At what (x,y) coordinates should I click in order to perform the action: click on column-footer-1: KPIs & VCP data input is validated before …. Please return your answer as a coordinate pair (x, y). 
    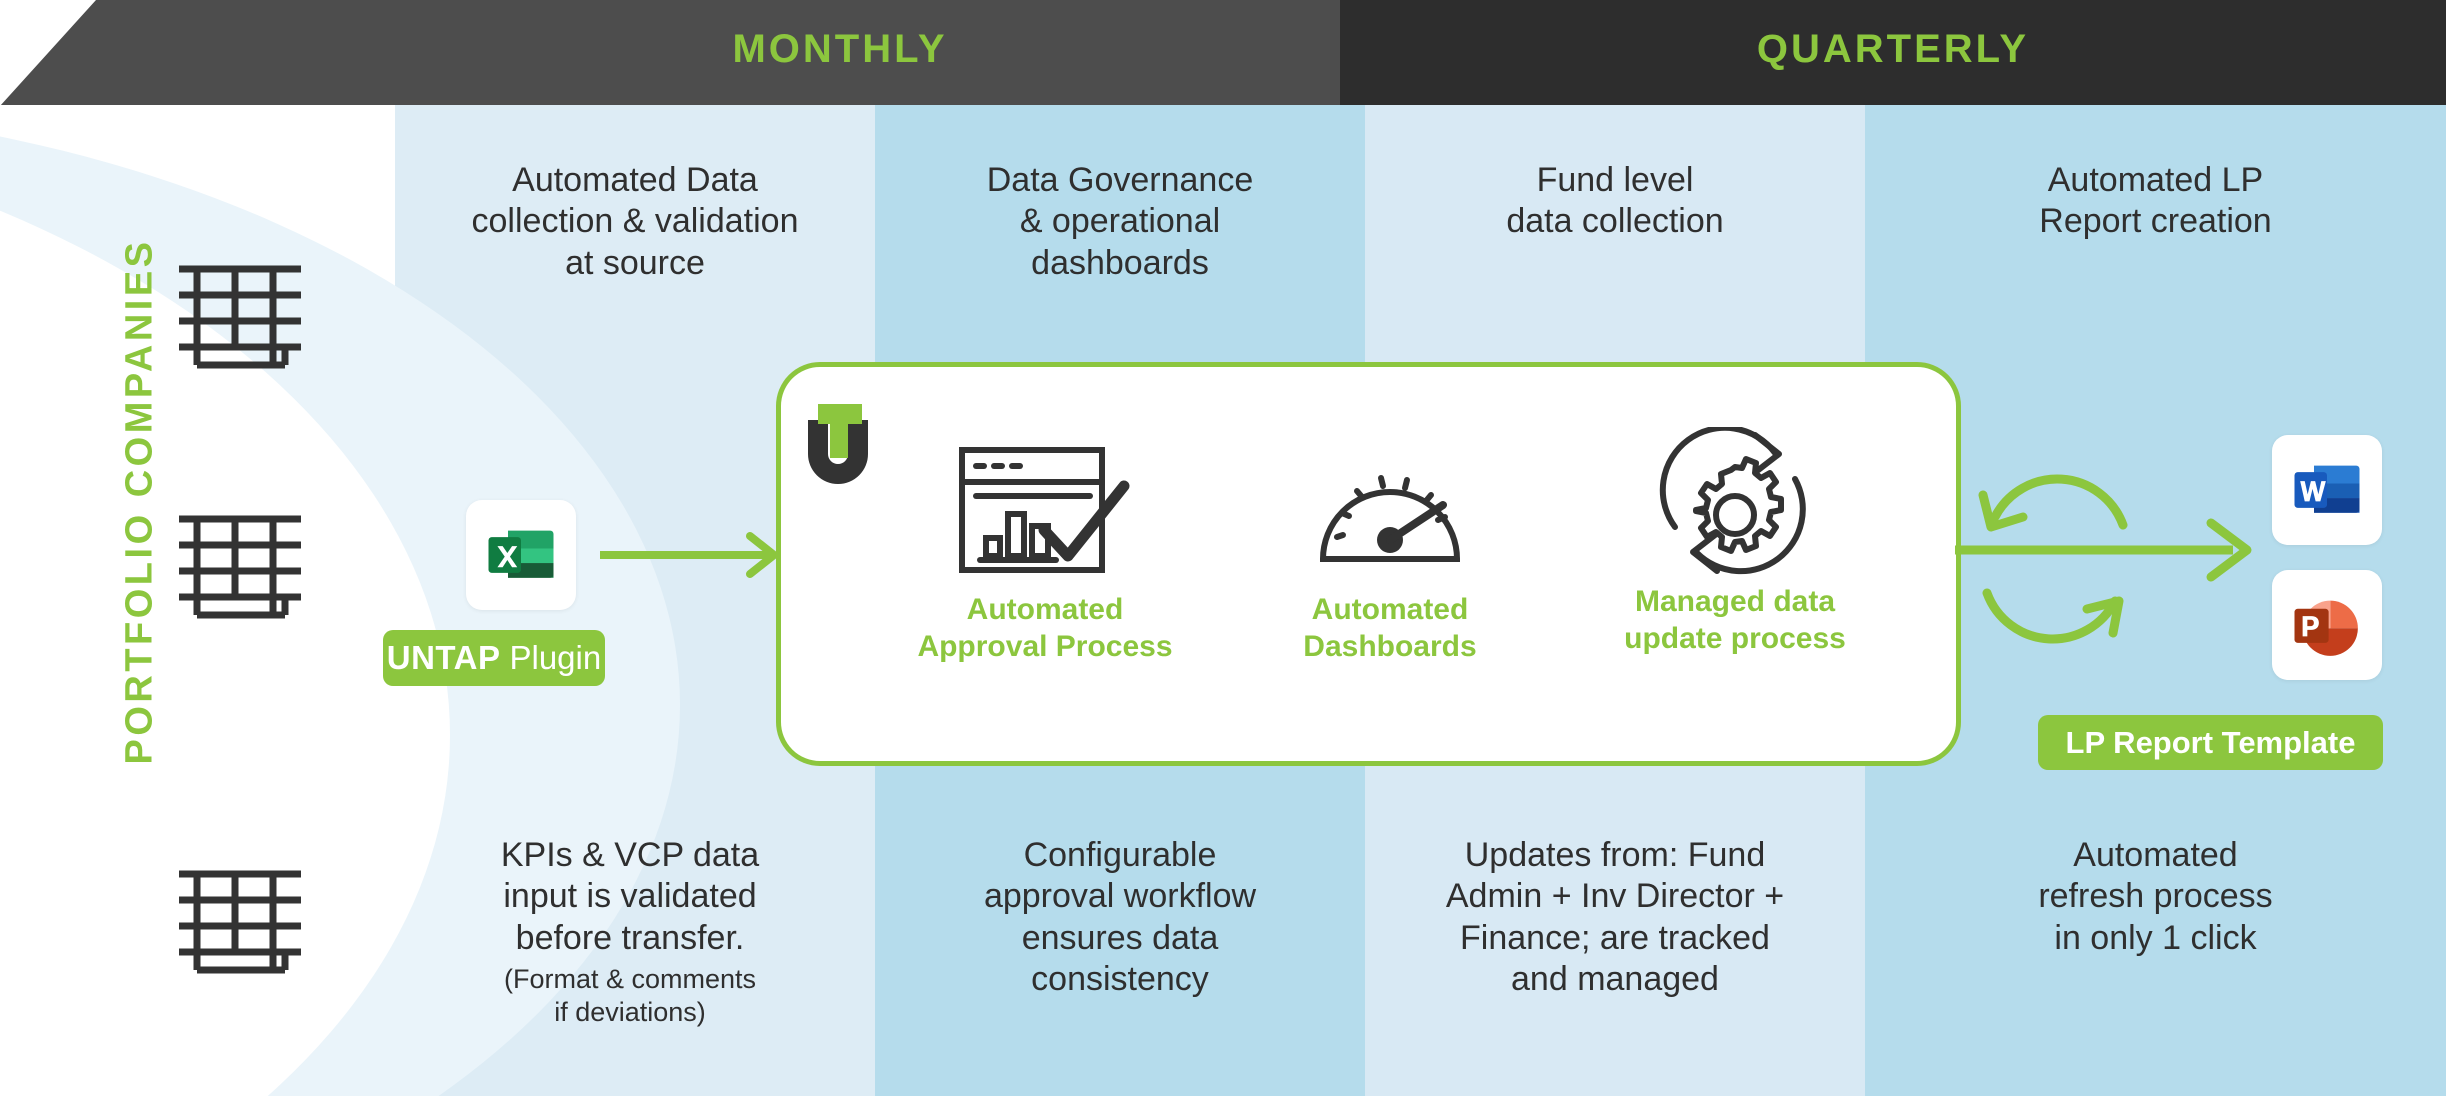
    Looking at the image, I should click on (630, 931).